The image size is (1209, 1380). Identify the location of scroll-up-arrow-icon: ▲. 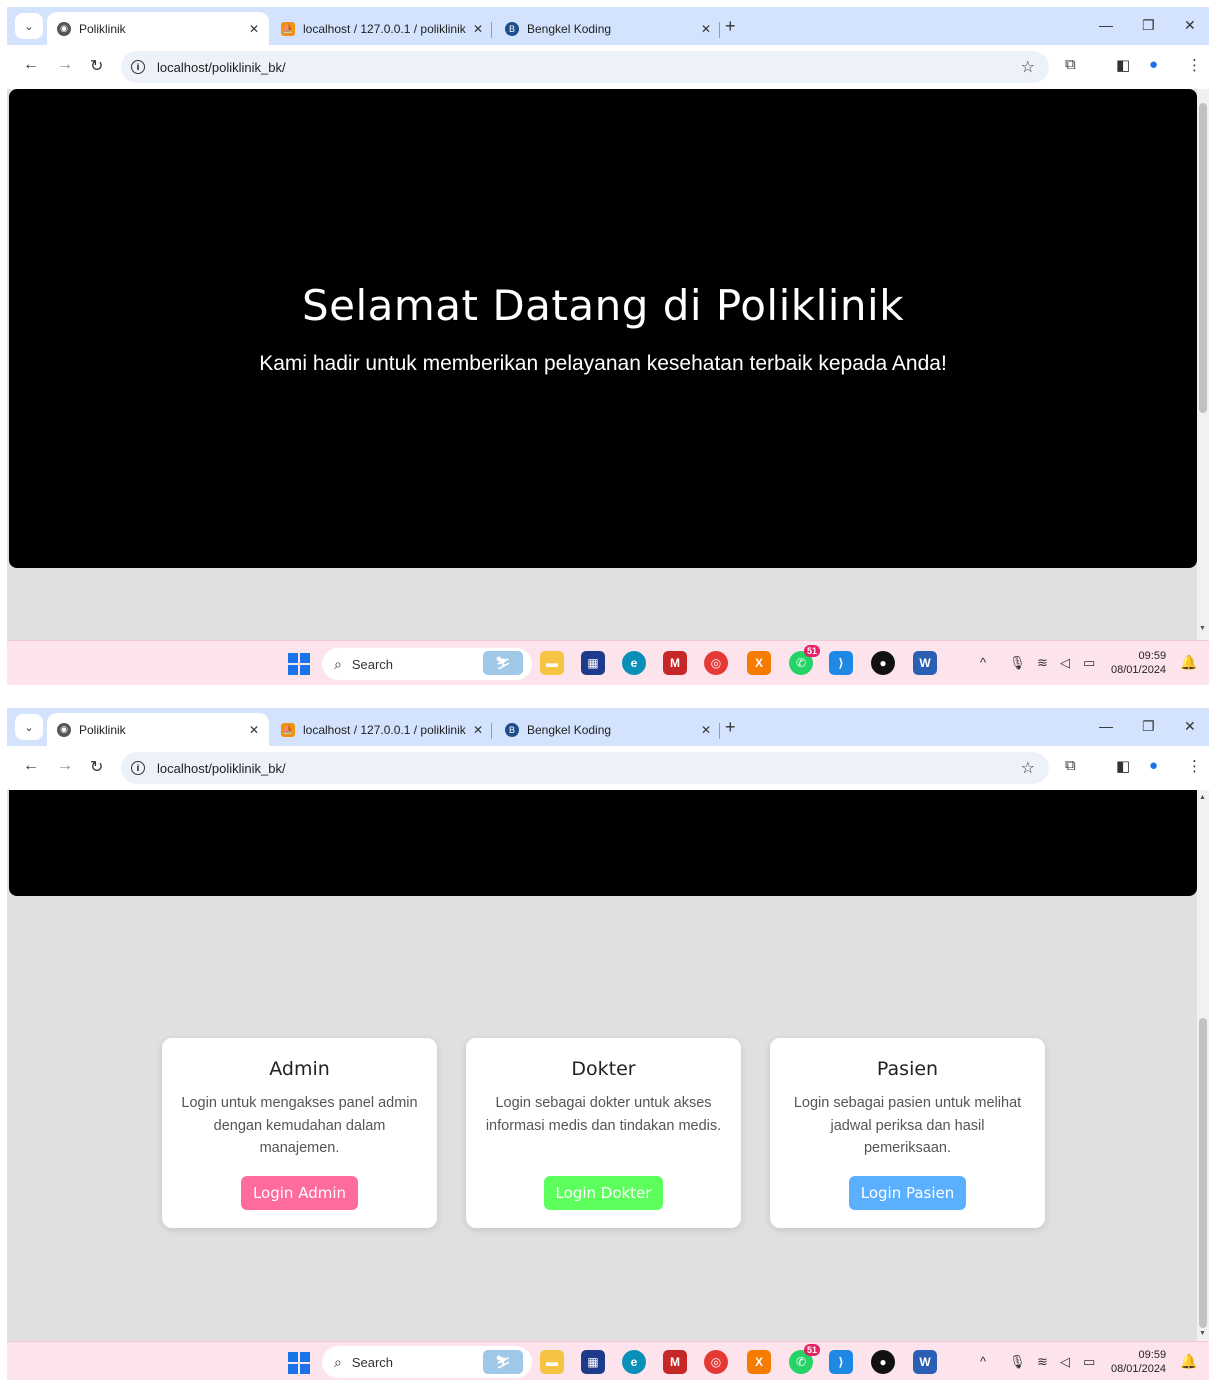
(1202, 797).